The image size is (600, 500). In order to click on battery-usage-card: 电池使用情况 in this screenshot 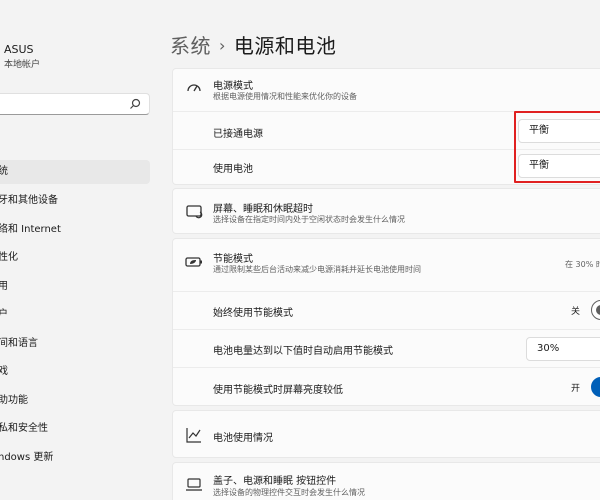, I will do `click(386, 434)`.